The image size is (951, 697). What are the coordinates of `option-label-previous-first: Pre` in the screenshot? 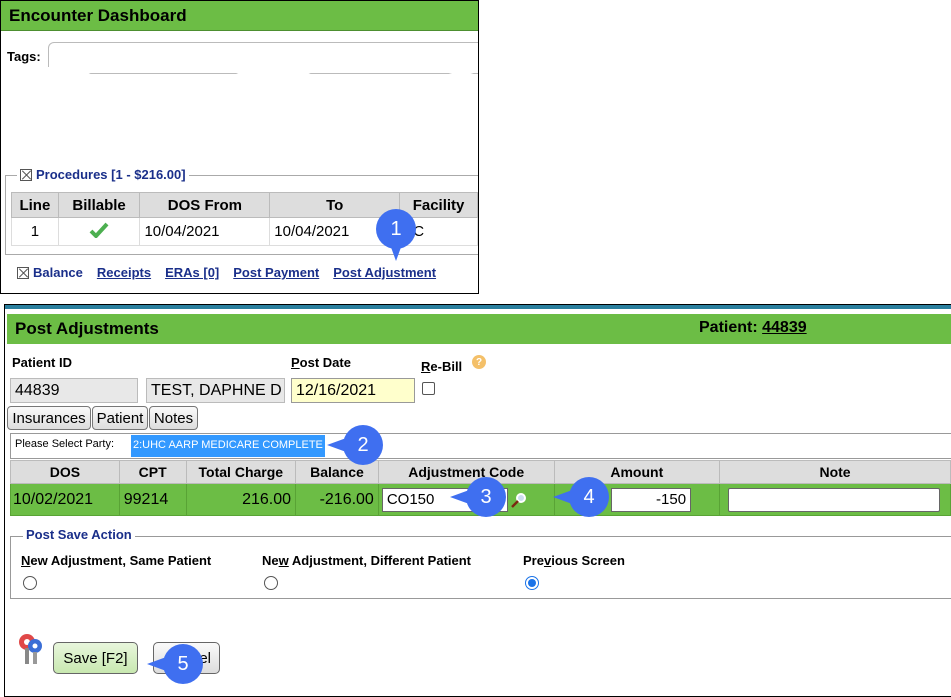 It's located at (533, 560).